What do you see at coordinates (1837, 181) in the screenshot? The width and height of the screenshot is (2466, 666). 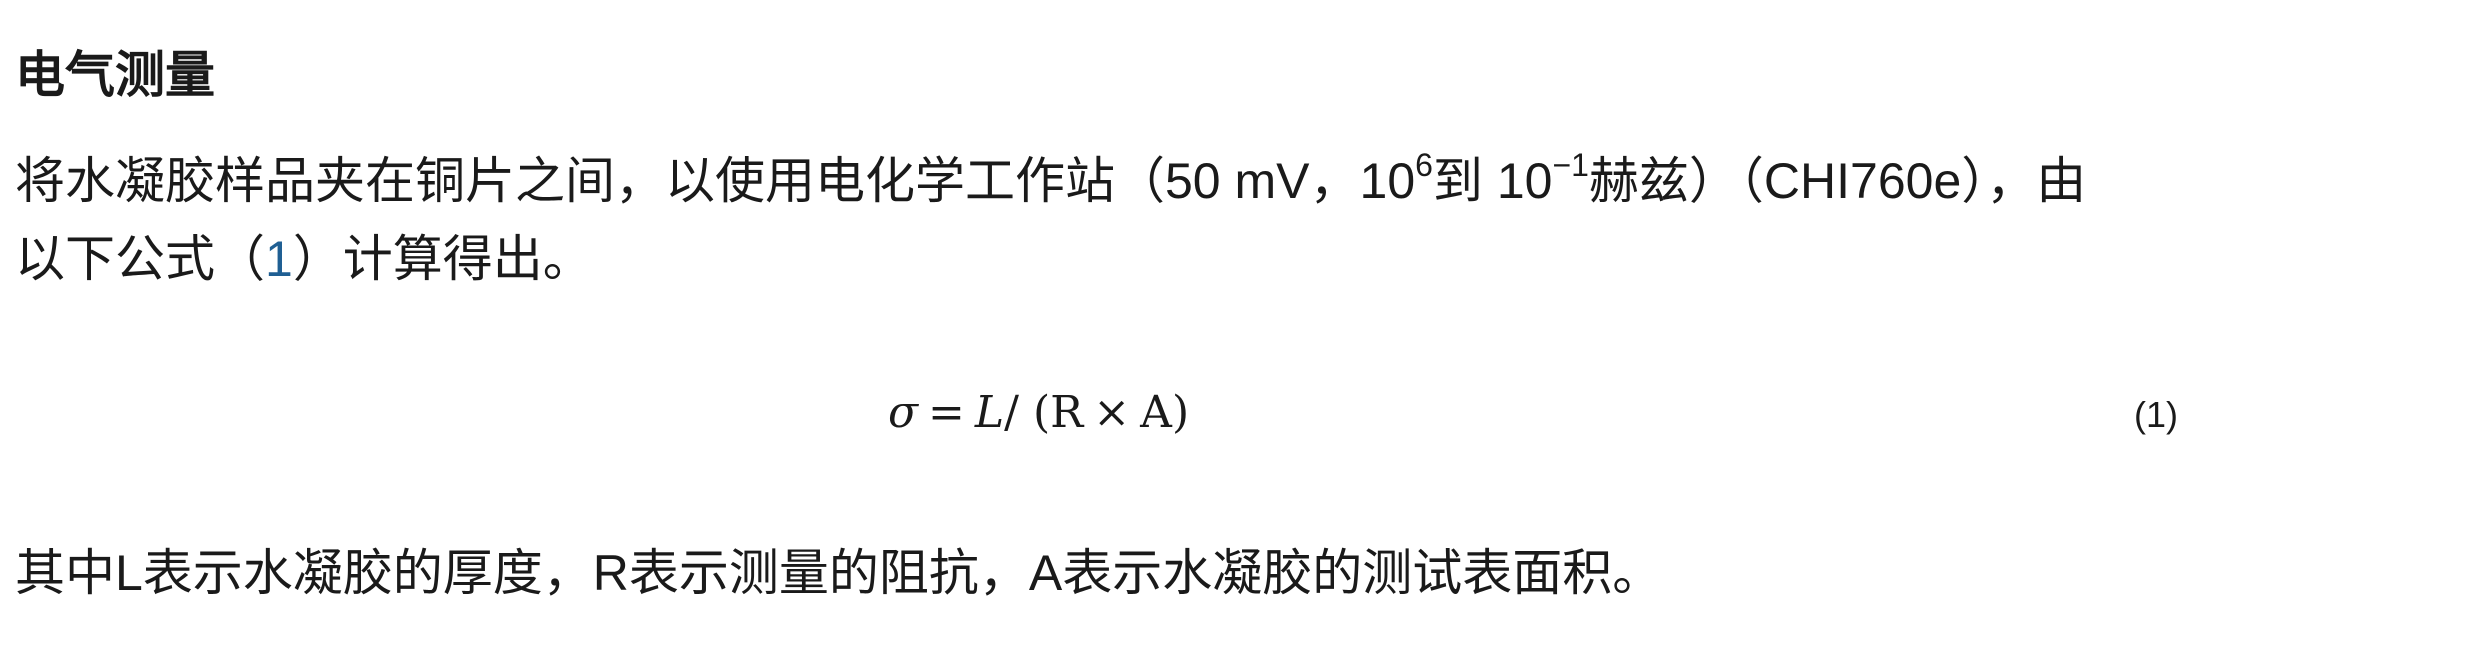 I see `method-text-c: 赫兹）（CHI760e），由` at bounding box center [1837, 181].